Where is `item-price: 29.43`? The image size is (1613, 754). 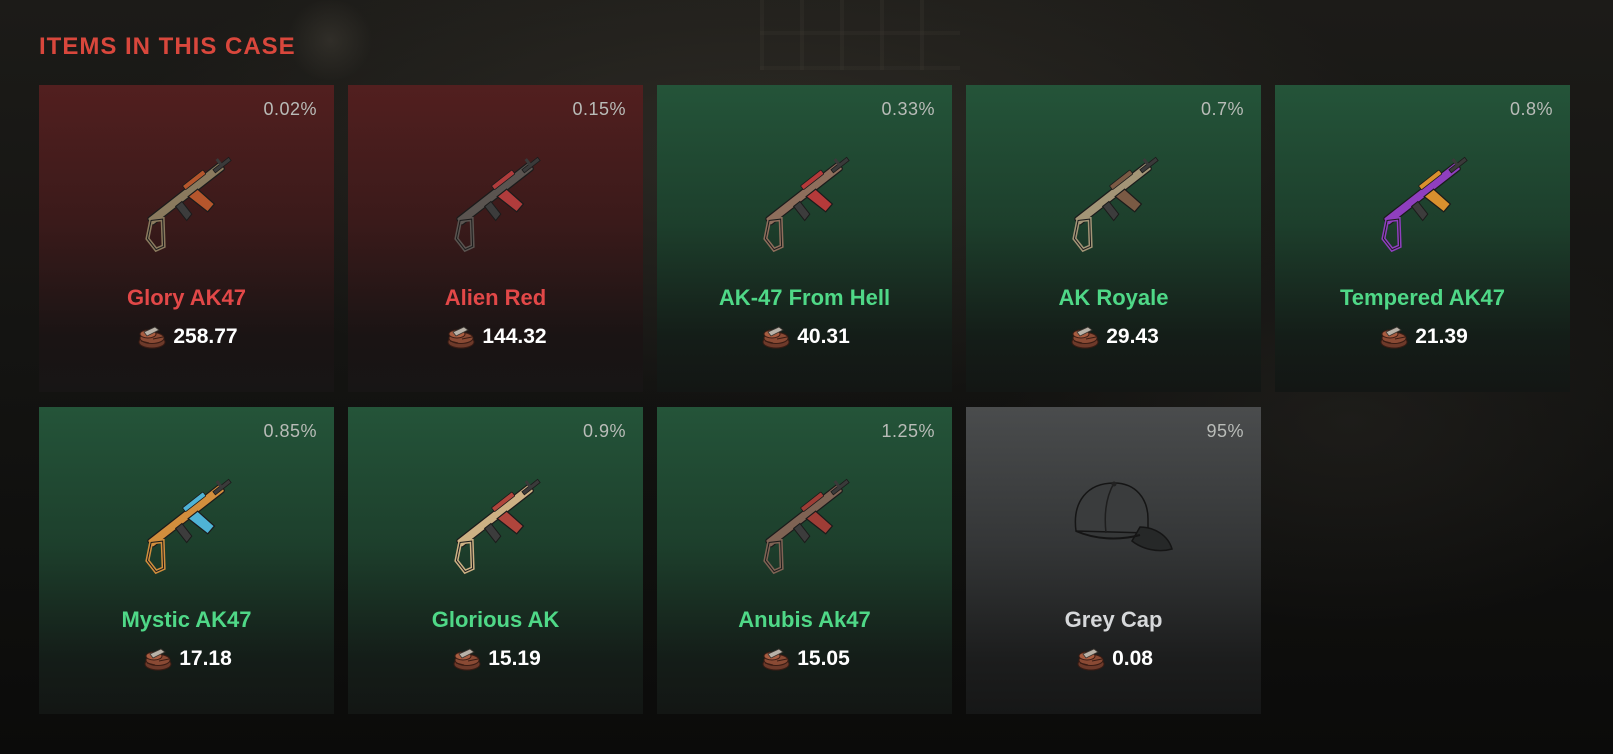 item-price: 29.43 is located at coordinates (1113, 337).